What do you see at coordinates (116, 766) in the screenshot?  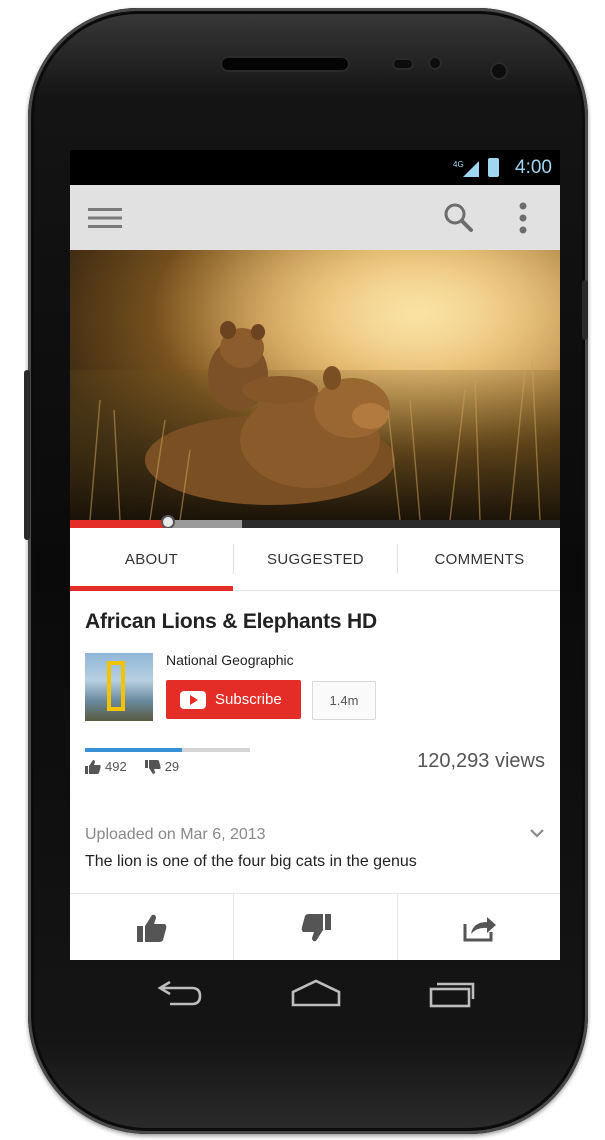 I see `like-count: 492` at bounding box center [116, 766].